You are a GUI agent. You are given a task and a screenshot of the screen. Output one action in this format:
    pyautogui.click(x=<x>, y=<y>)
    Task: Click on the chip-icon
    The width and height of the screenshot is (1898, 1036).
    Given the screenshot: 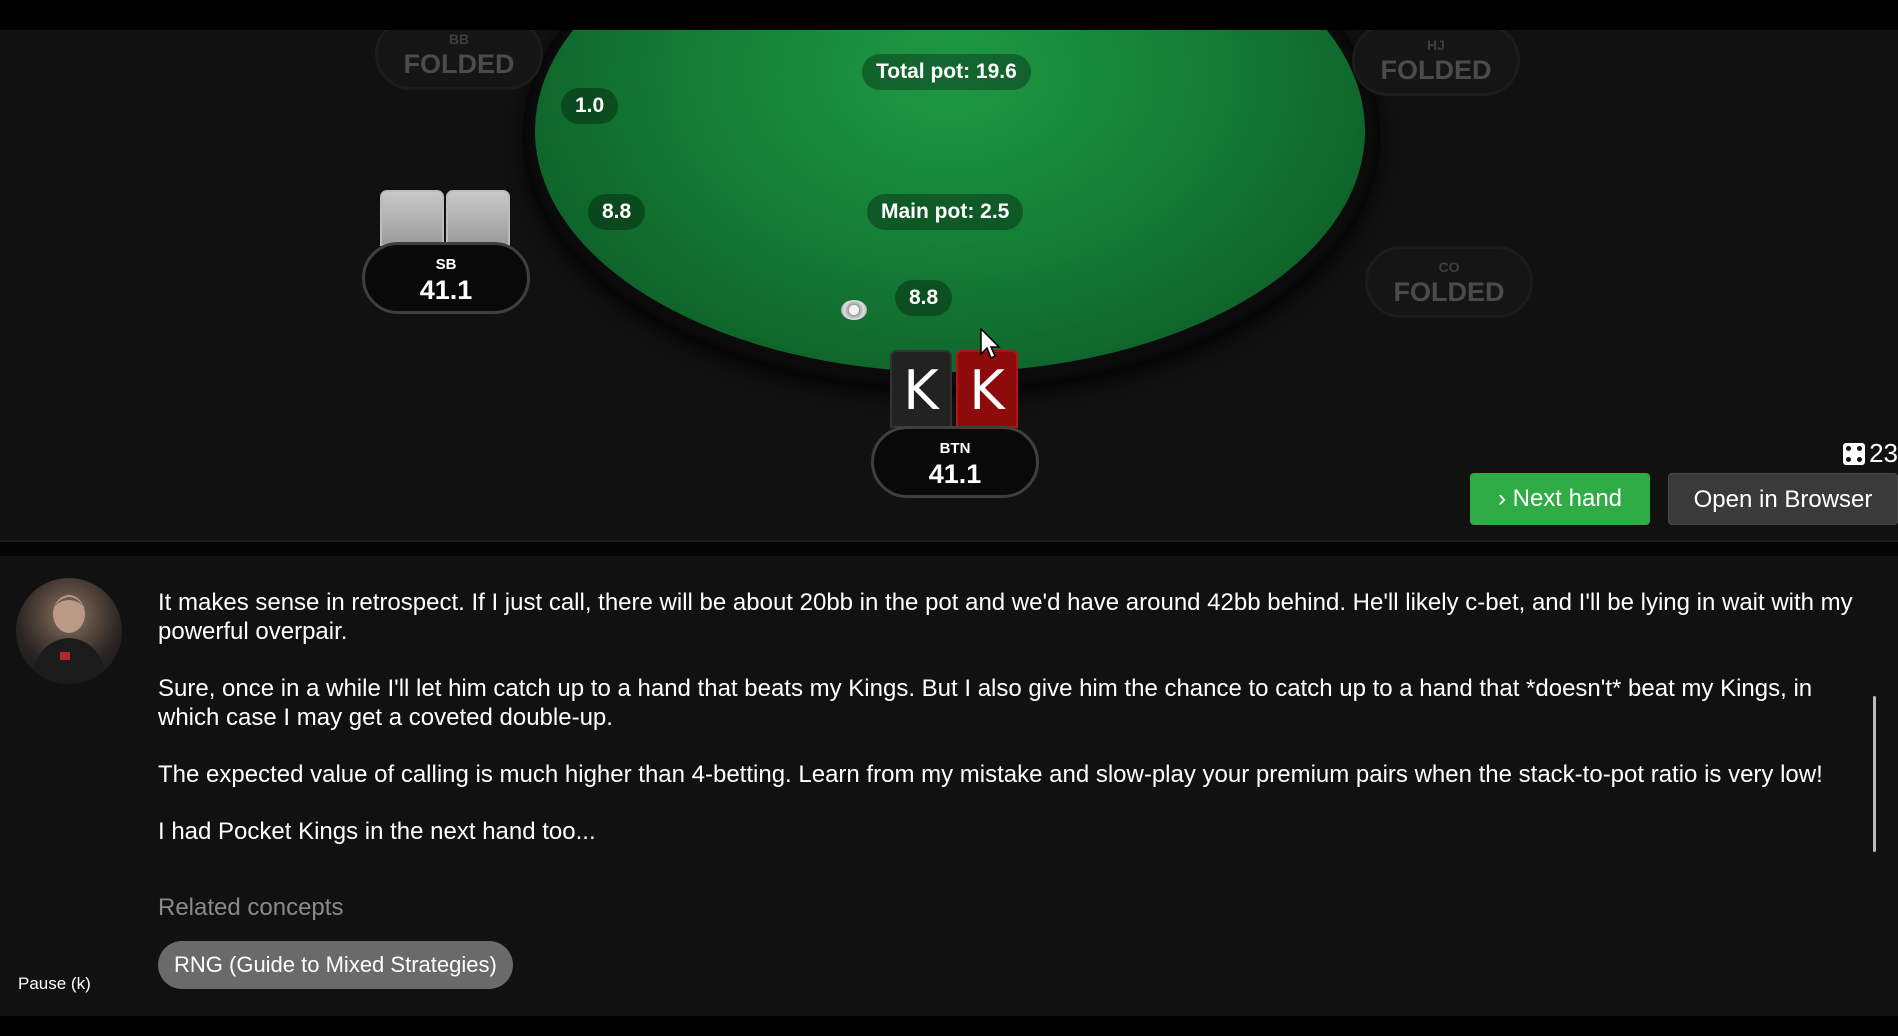 What is the action you would take?
    pyautogui.click(x=854, y=310)
    